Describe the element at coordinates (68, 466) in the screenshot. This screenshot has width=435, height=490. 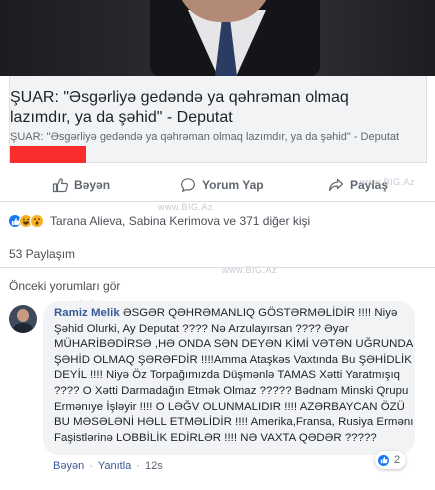
I see `comment-like-link: Bəyən` at that location.